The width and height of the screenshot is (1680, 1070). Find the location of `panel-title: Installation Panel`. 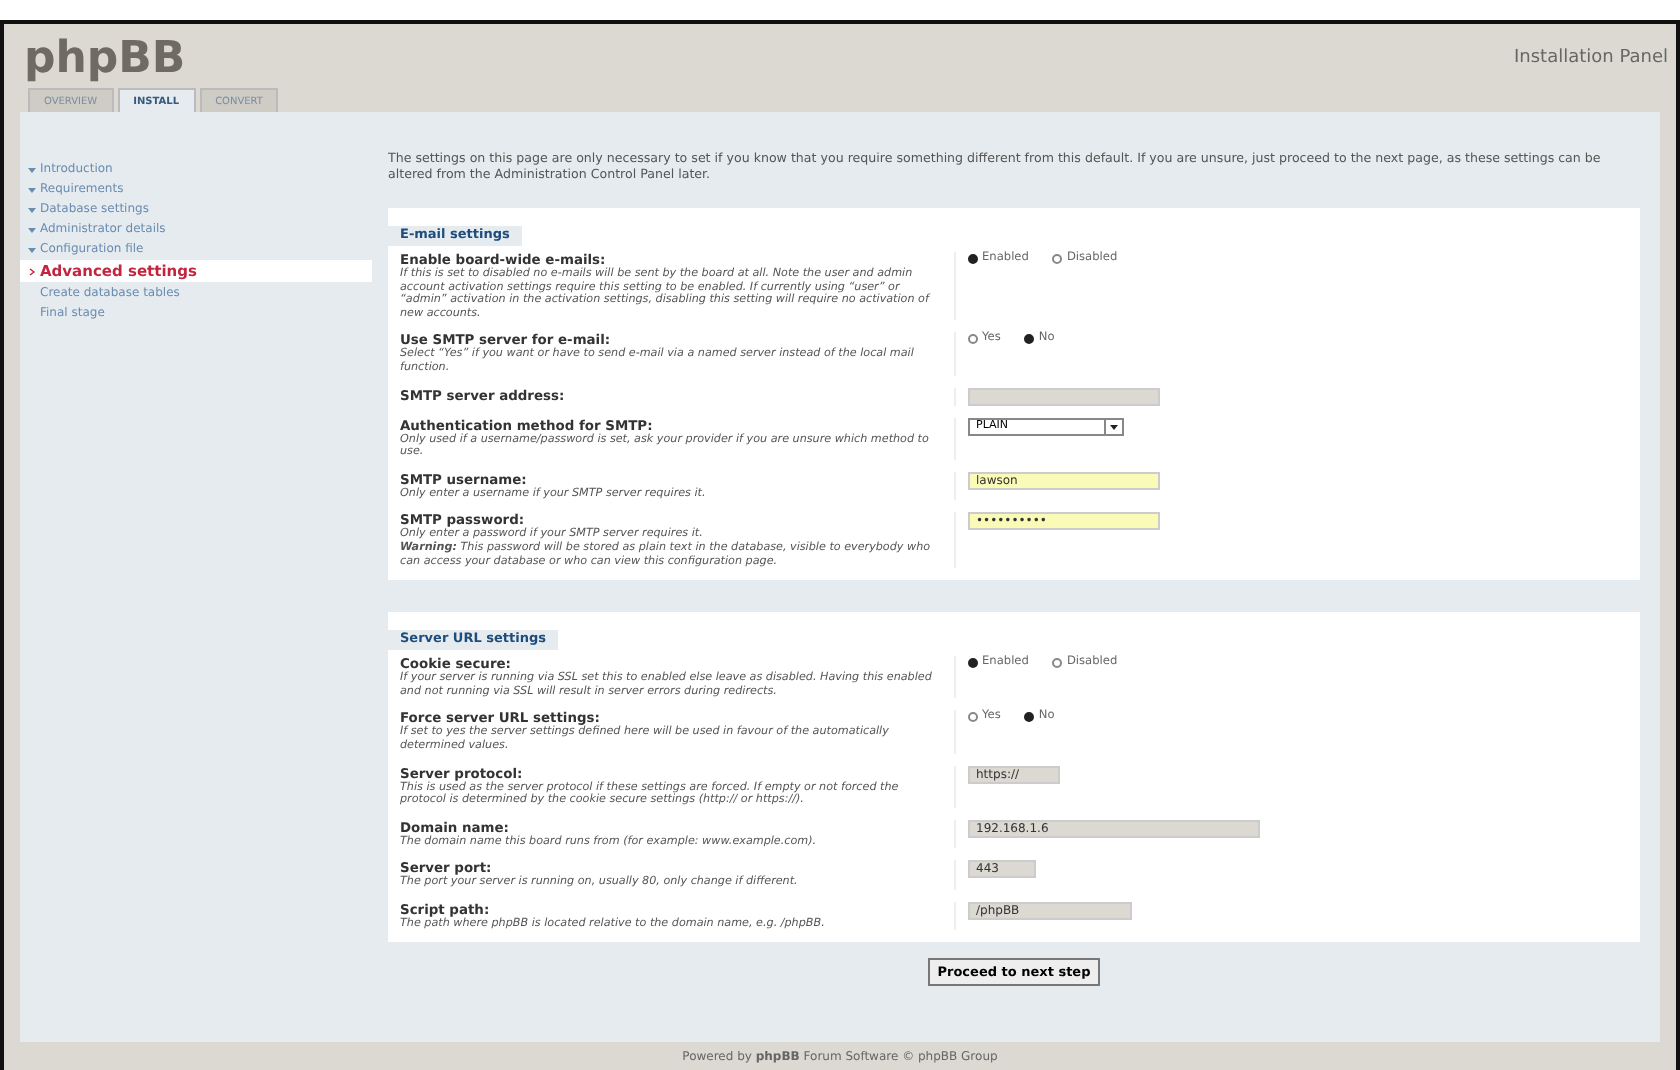

panel-title: Installation Panel is located at coordinates (1591, 58).